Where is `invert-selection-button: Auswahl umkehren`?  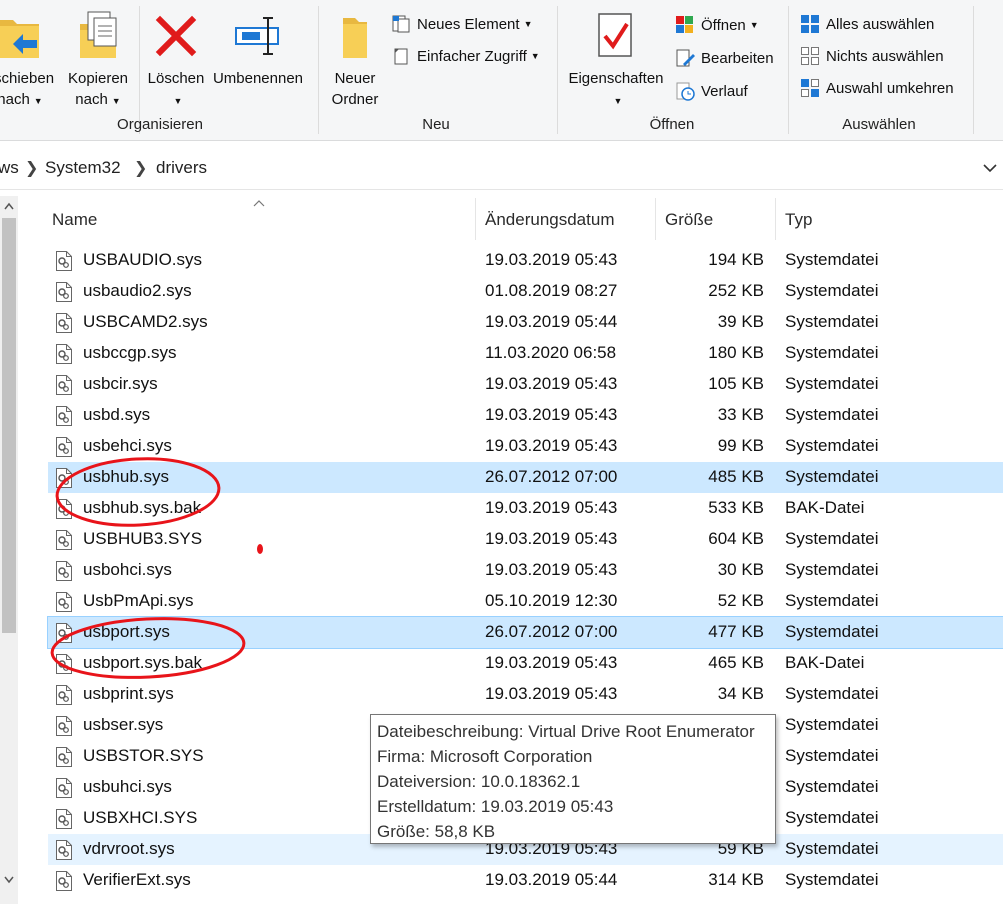
invert-selection-button: Auswahl umkehren is located at coordinates (877, 88).